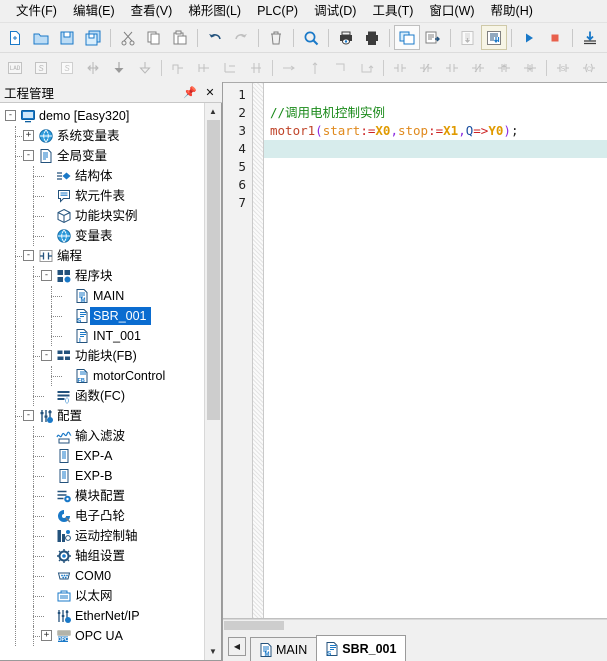  Describe the element at coordinates (241, 37) in the screenshot. I see `redo-icon` at that location.